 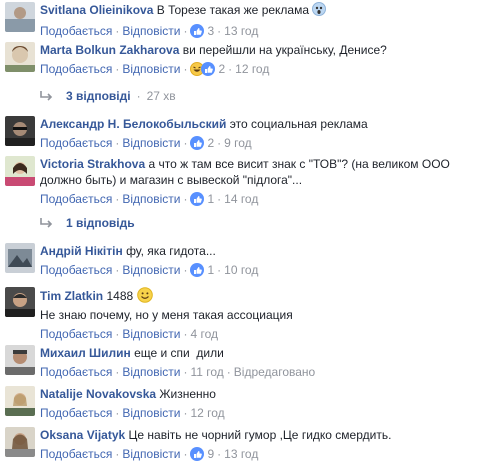 I want to click on smile-emoji-icon, so click(x=144, y=297).